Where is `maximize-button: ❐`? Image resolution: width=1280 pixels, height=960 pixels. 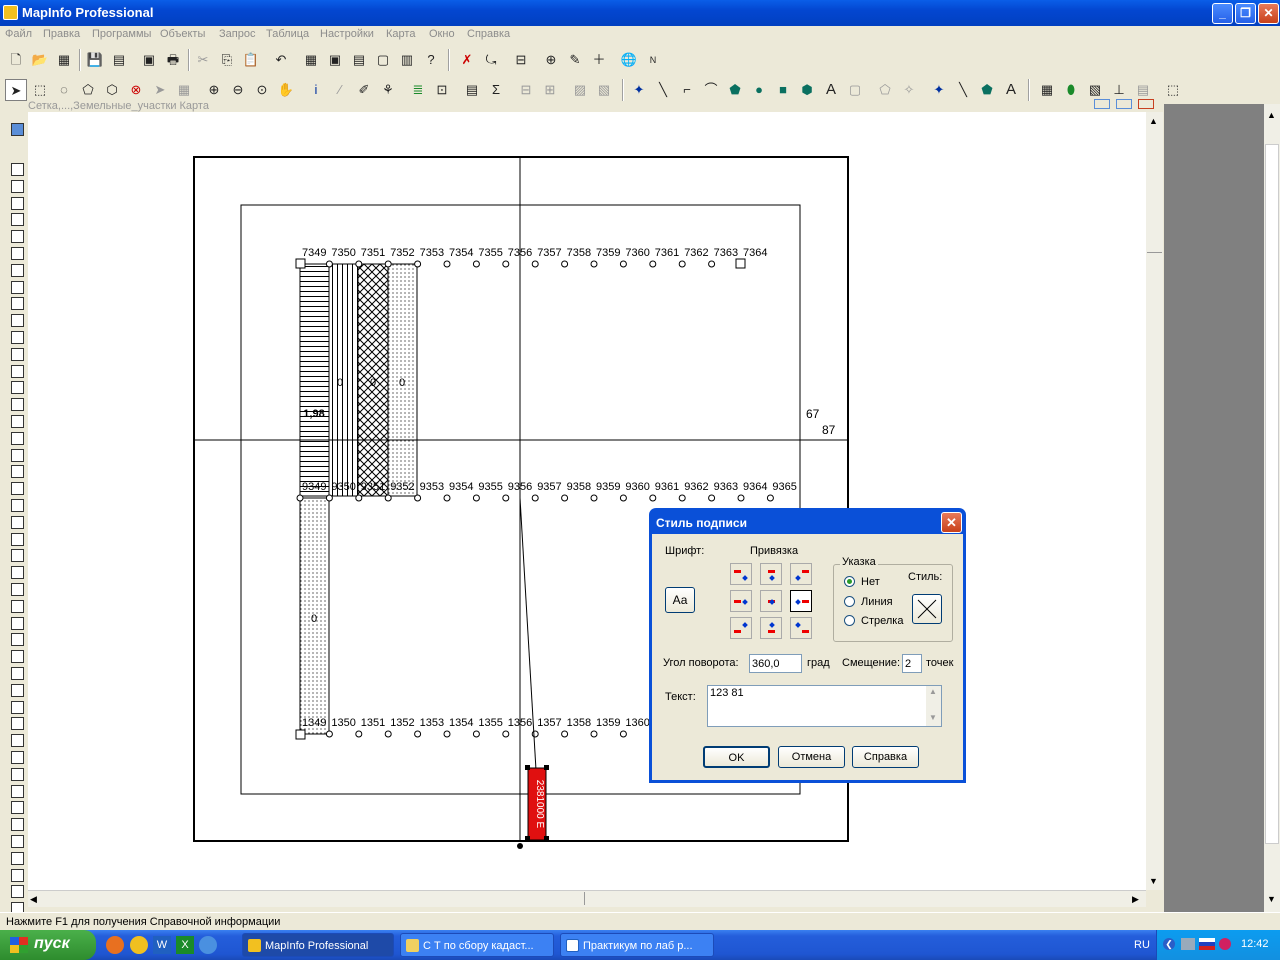
maximize-button: ❐ is located at coordinates (1245, 13).